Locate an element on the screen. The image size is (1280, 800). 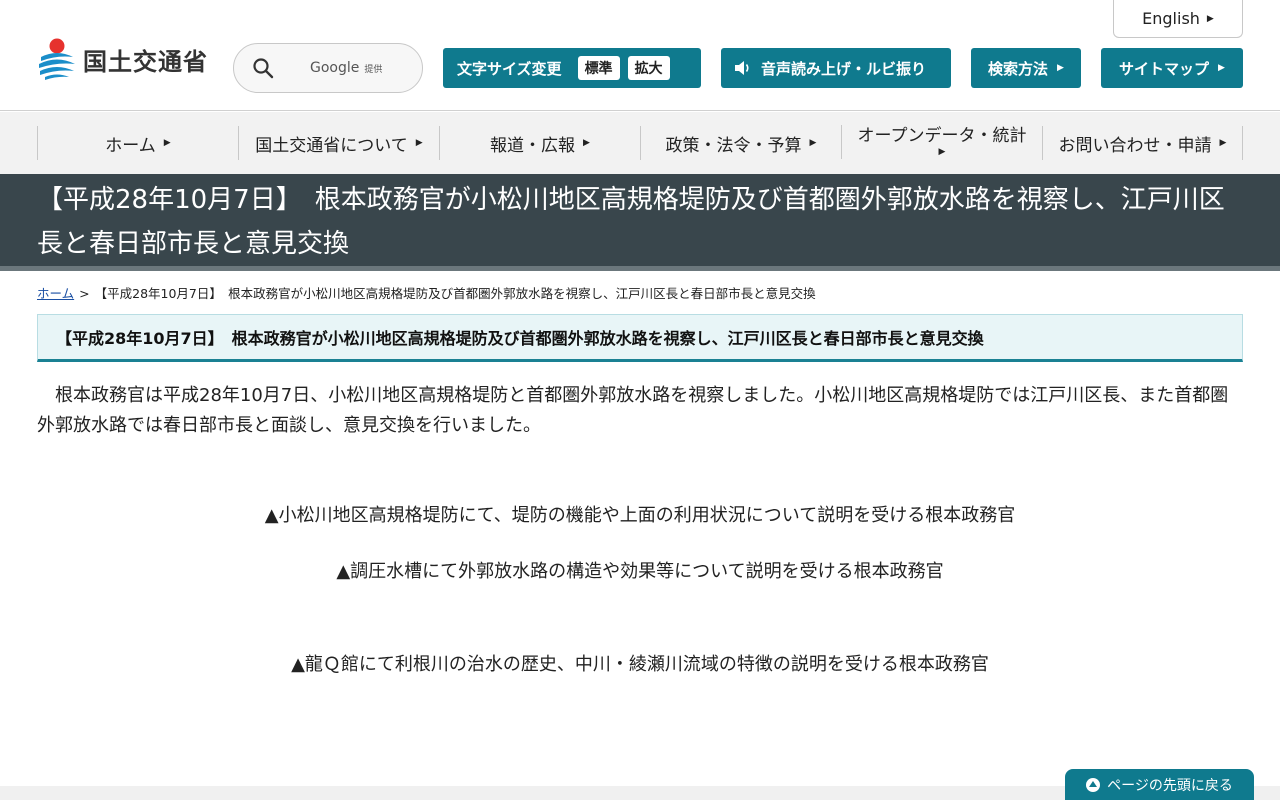
nav-item-label: お問い合わせ・申請 is located at coordinates (1135, 145).